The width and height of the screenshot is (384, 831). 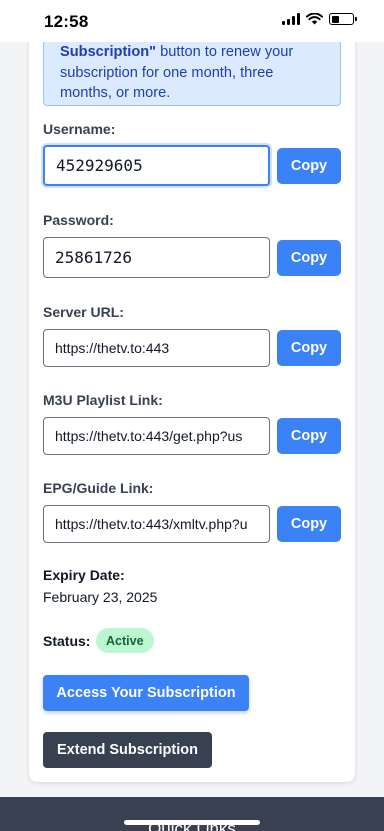 I want to click on expiry-label: Expiry Date:, so click(x=84, y=575).